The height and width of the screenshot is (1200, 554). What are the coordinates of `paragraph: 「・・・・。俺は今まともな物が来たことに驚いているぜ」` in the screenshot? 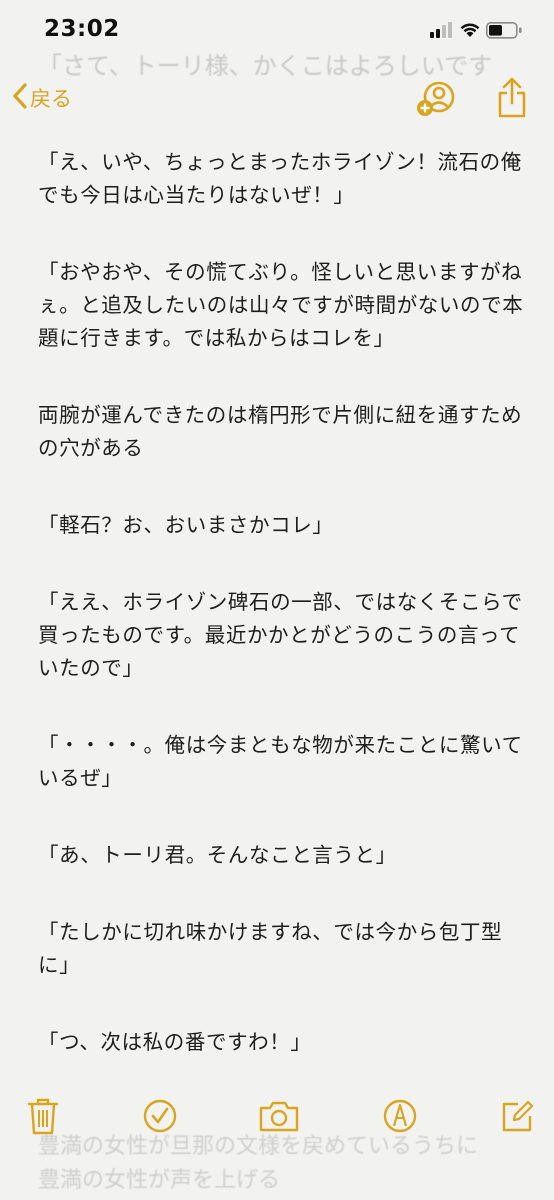 It's located at (280, 761).